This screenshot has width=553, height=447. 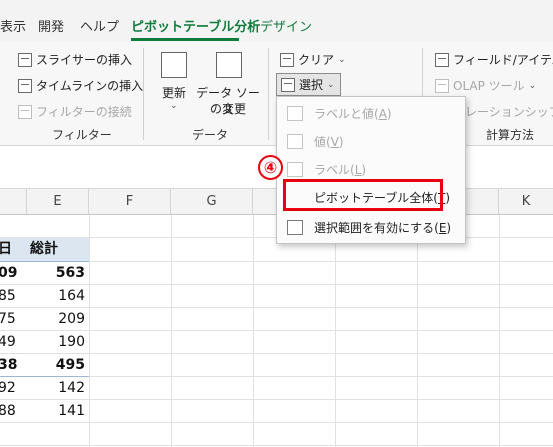 What do you see at coordinates (13, 201) in the screenshot?
I see `column-header-partial` at bounding box center [13, 201].